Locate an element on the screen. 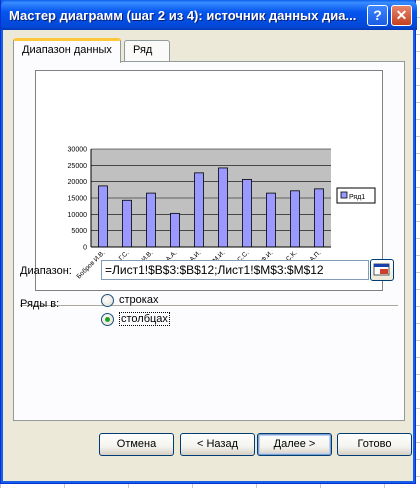  y-tick-label: 5000 is located at coordinates (79, 231).